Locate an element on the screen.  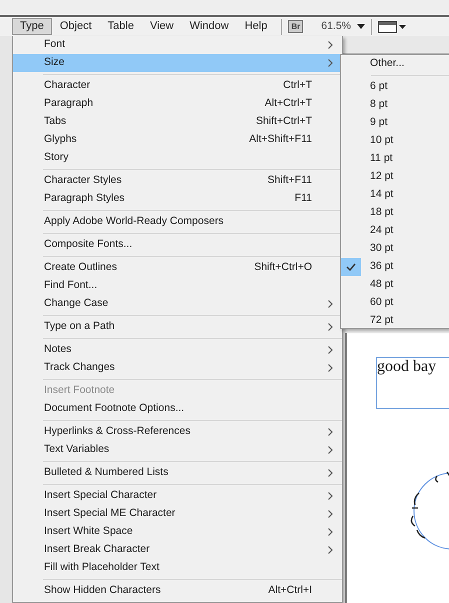
menu-item: Glyphs Alt+Shift+F11 is located at coordinates (177, 140).